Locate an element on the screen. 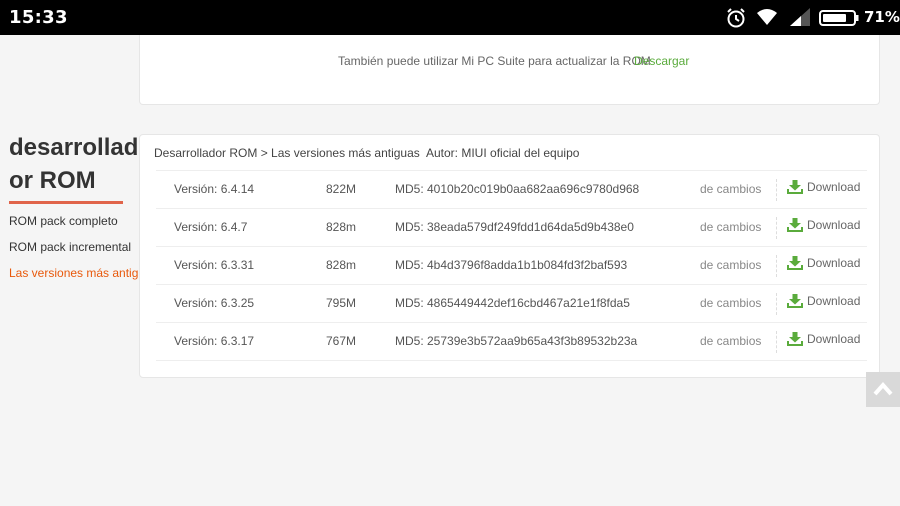  signal-icon is located at coordinates (800, 19).